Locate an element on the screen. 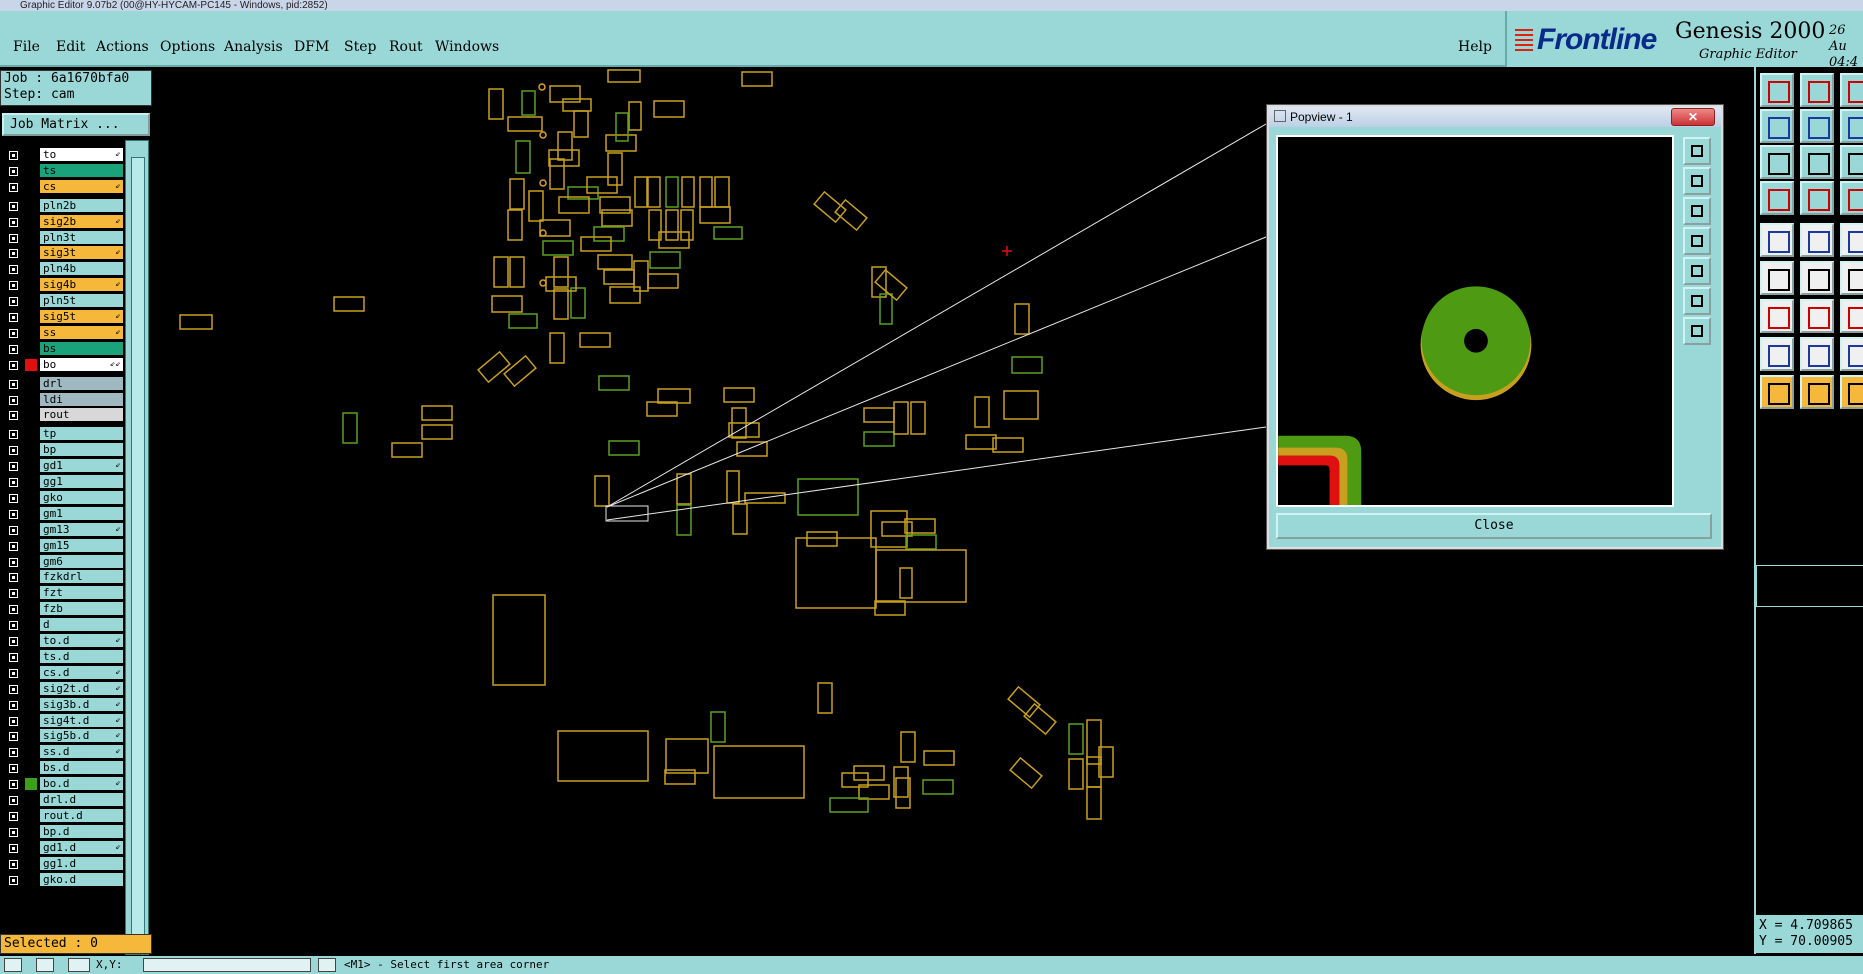  layer-name: fzt is located at coordinates (81, 593).